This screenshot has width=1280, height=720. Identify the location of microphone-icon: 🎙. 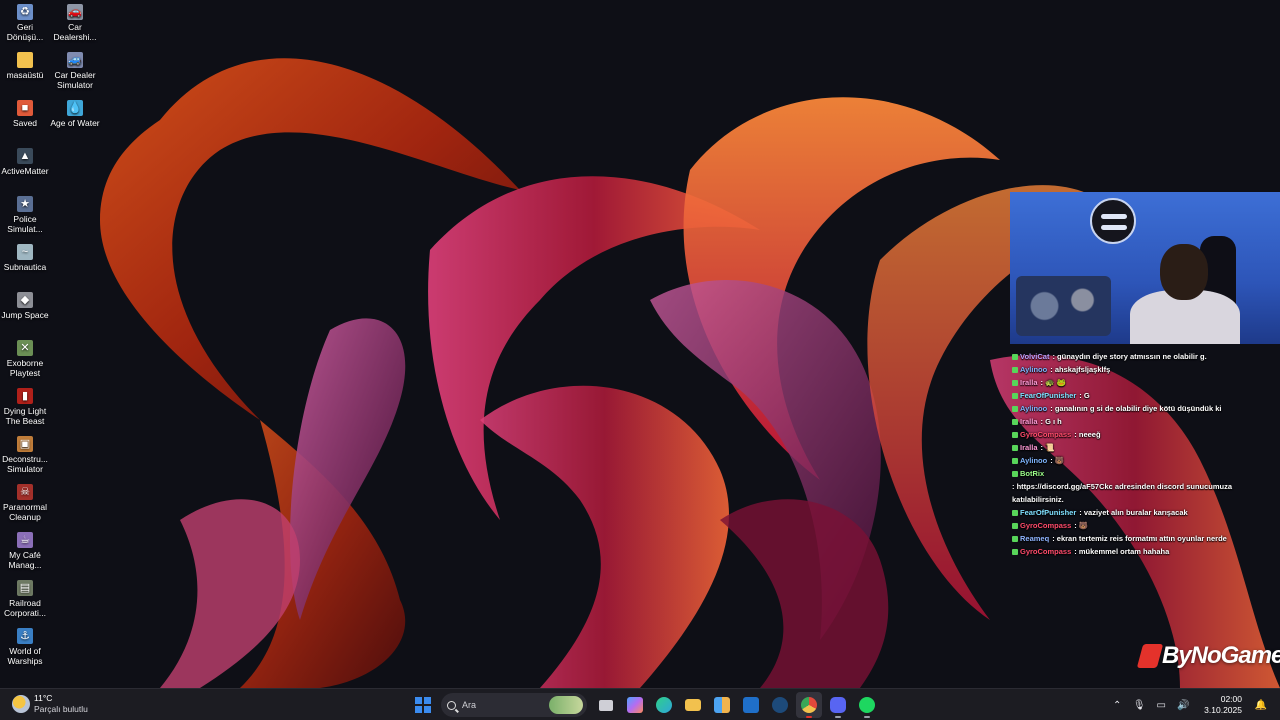
(1139, 705).